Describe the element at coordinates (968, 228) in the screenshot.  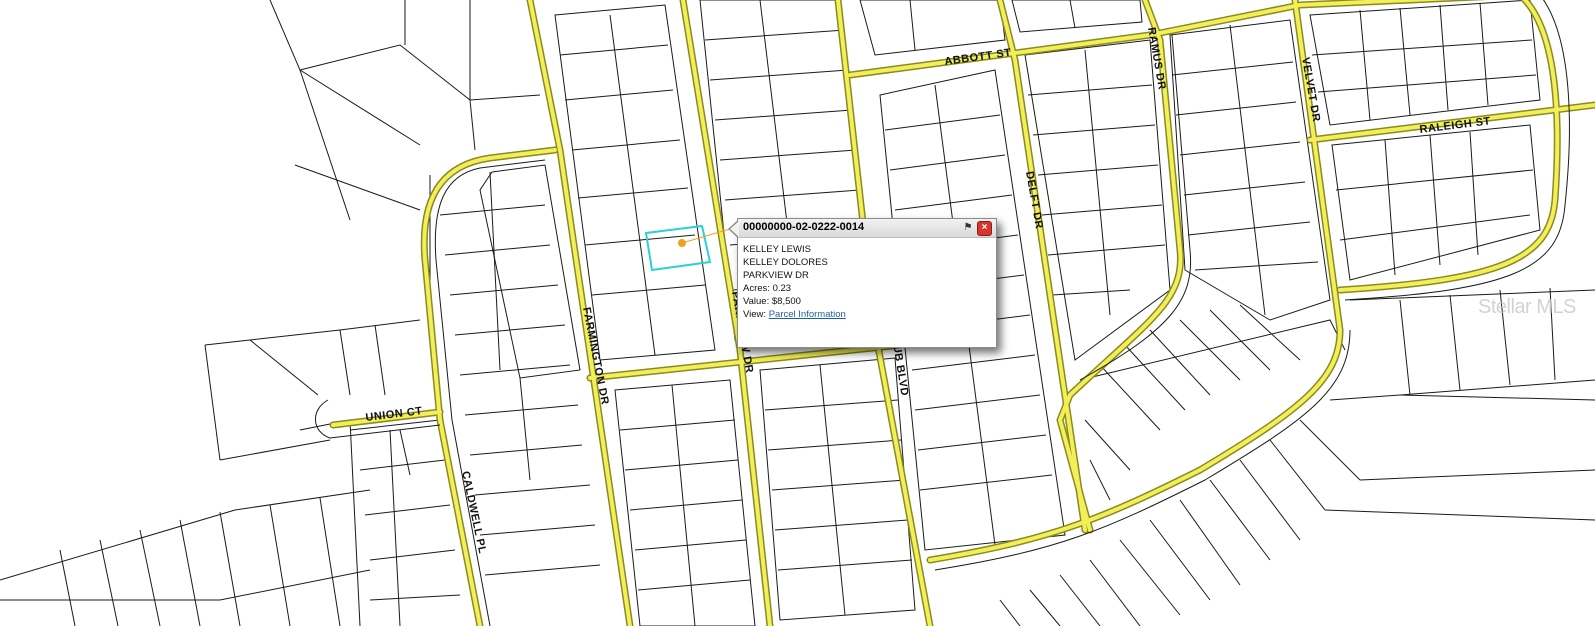
I see `flag-icon: ⚑` at that location.